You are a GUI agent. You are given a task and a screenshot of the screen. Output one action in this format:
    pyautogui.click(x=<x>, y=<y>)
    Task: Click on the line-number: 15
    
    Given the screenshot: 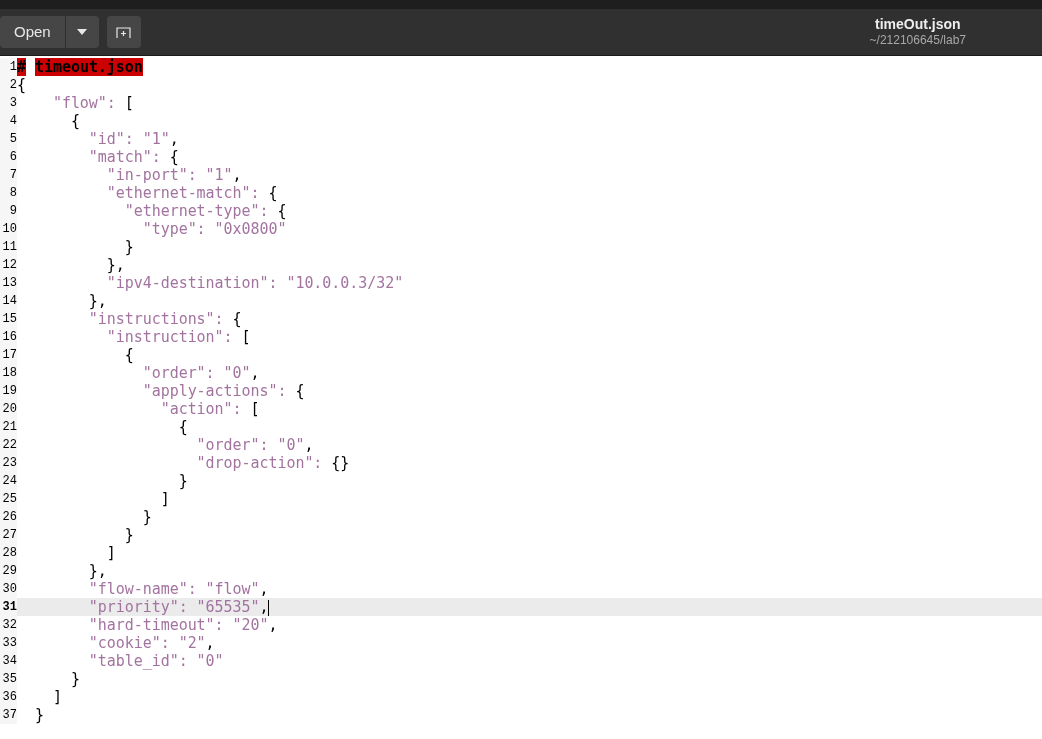 What is the action you would take?
    pyautogui.click(x=8, y=319)
    